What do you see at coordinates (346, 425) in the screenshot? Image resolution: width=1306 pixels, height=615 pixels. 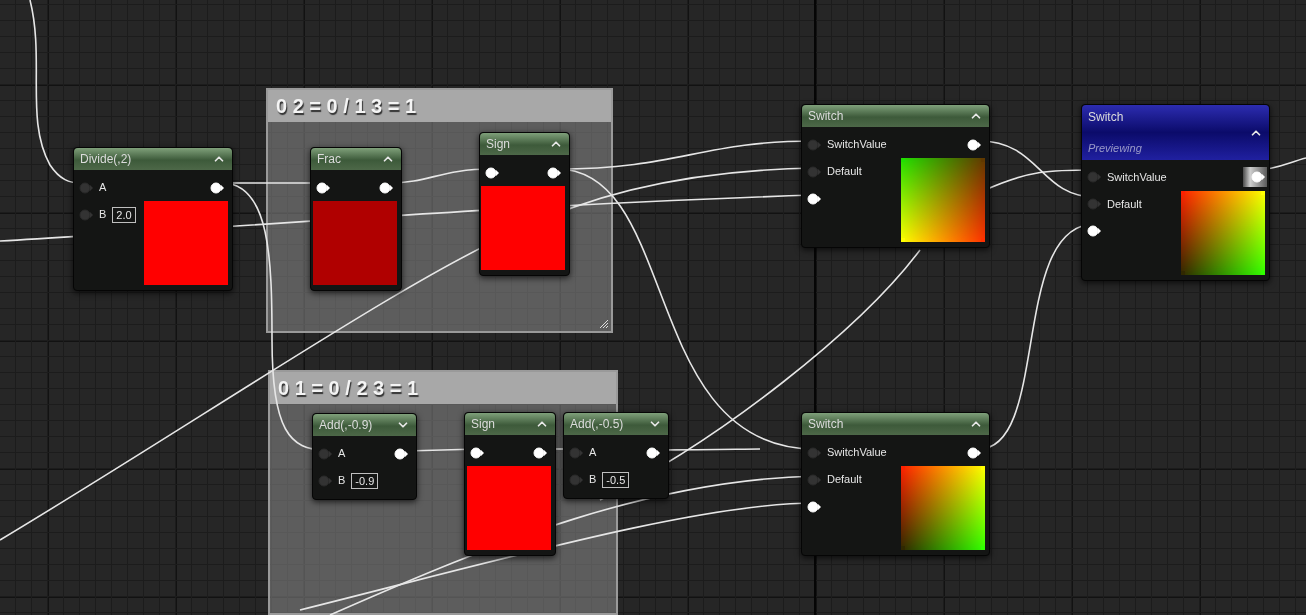 I see `node-title: Add(,-0.9)` at bounding box center [346, 425].